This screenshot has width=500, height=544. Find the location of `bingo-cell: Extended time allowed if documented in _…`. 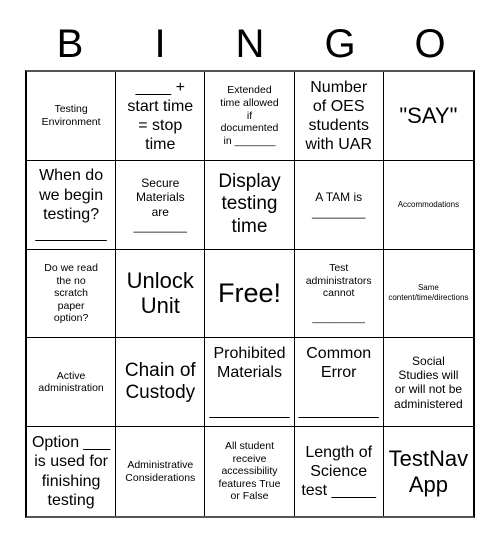

bingo-cell: Extended time allowed if documented in _… is located at coordinates (250, 116).